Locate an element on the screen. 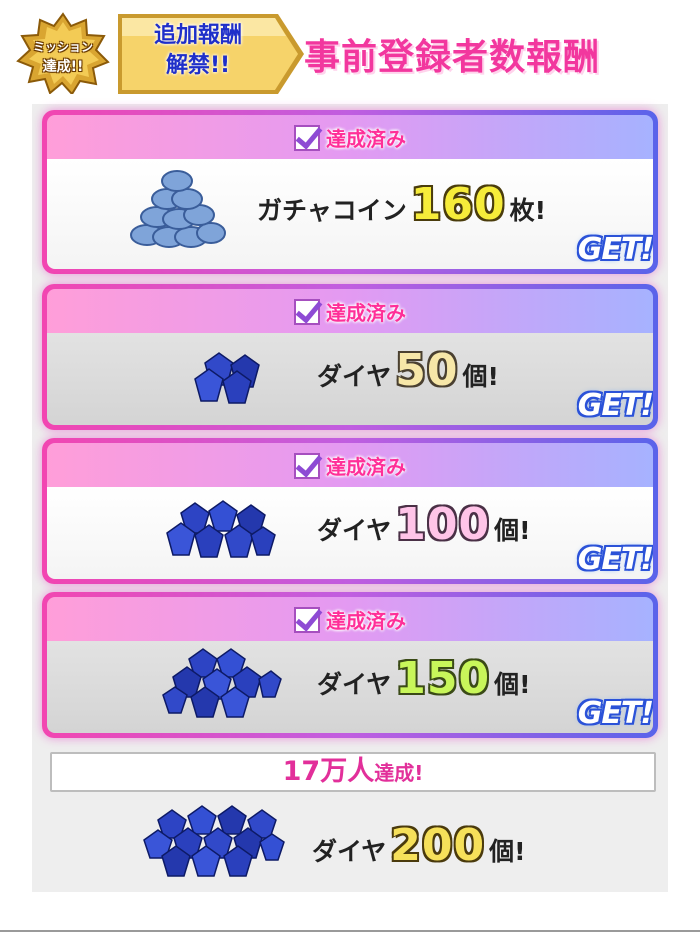  mission-badge-line2: 達成!! is located at coordinates (63, 67).